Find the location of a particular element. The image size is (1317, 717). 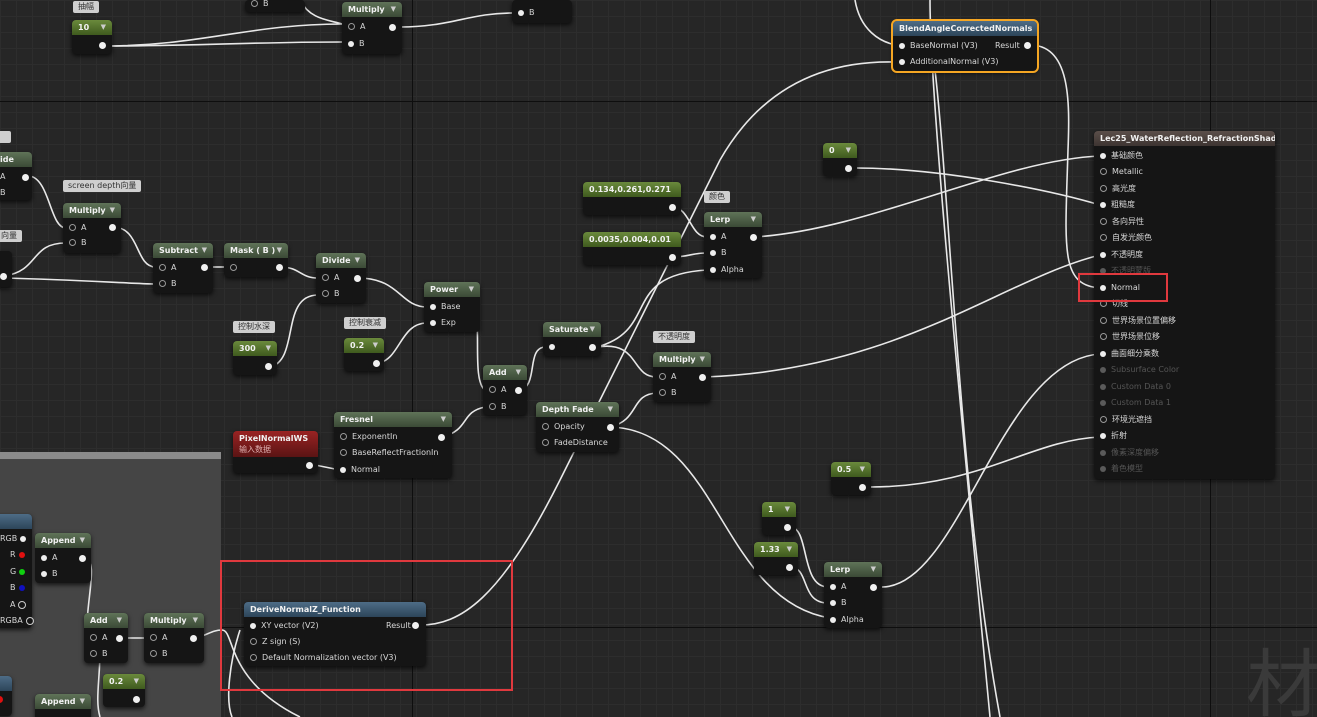

saturate-node: Saturate ▼ is located at coordinates (572, 339).